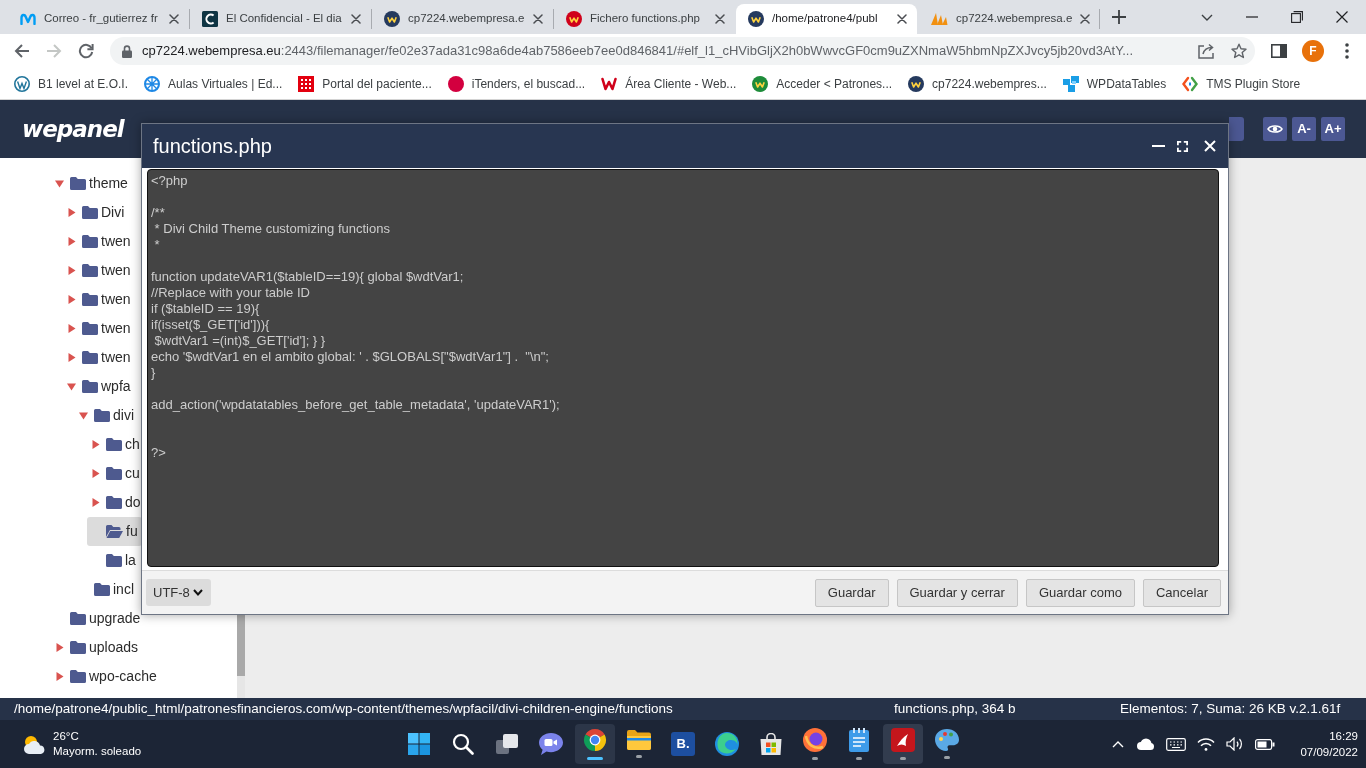 This screenshot has width=1366, height=768. What do you see at coordinates (106, 676) in the screenshot?
I see `tree-item: wpo-cache` at bounding box center [106, 676].